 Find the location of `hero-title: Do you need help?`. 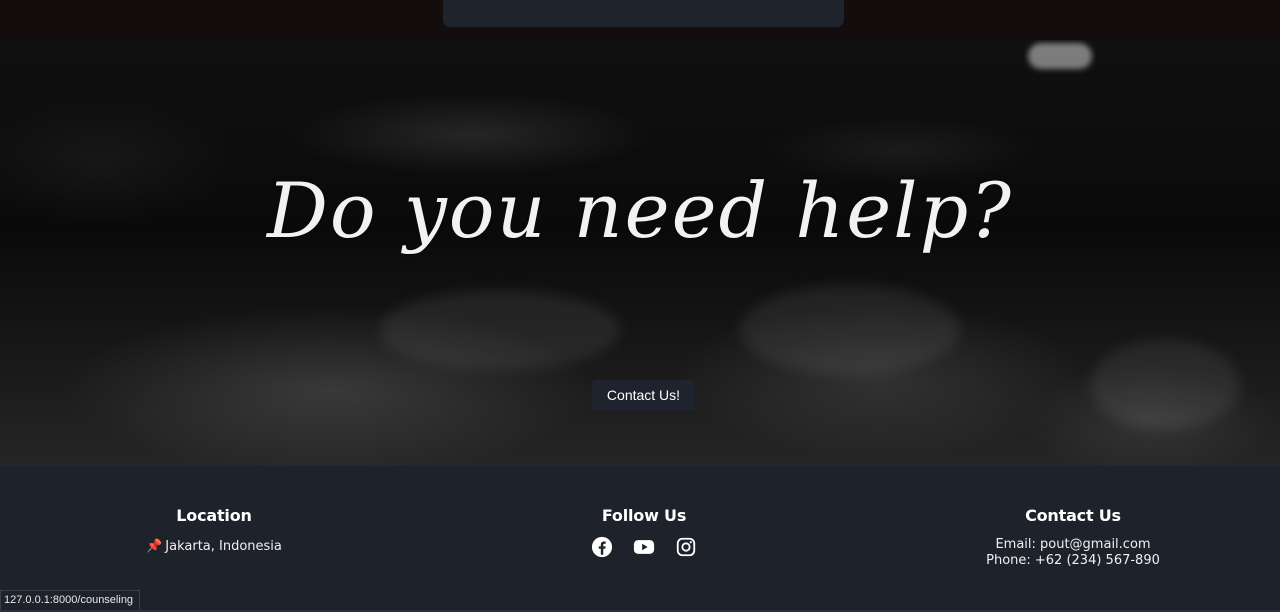

hero-title: Do you need help? is located at coordinates (640, 210).